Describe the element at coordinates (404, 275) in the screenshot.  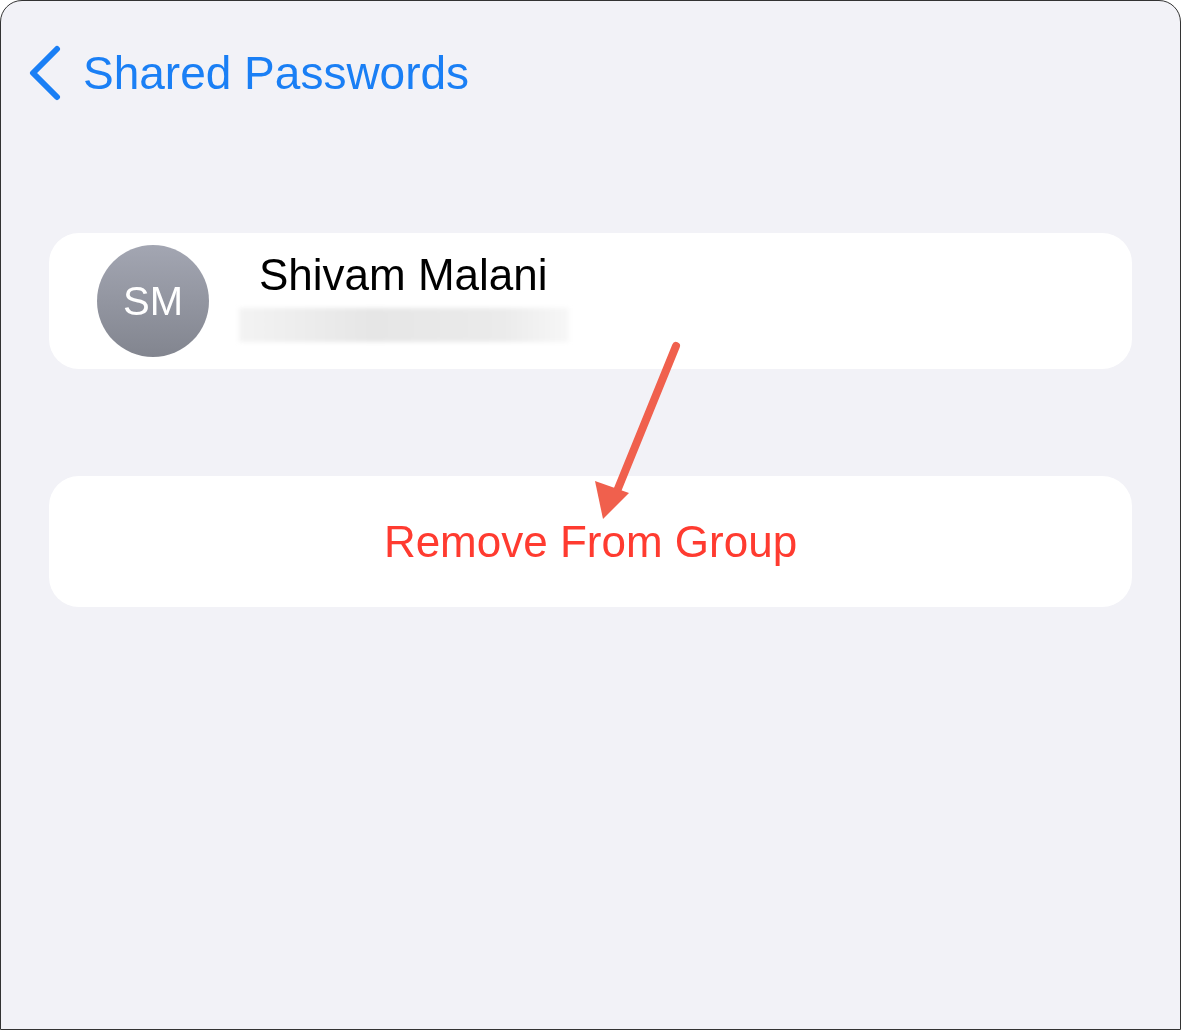
I see `member-name: Shivam Malani` at that location.